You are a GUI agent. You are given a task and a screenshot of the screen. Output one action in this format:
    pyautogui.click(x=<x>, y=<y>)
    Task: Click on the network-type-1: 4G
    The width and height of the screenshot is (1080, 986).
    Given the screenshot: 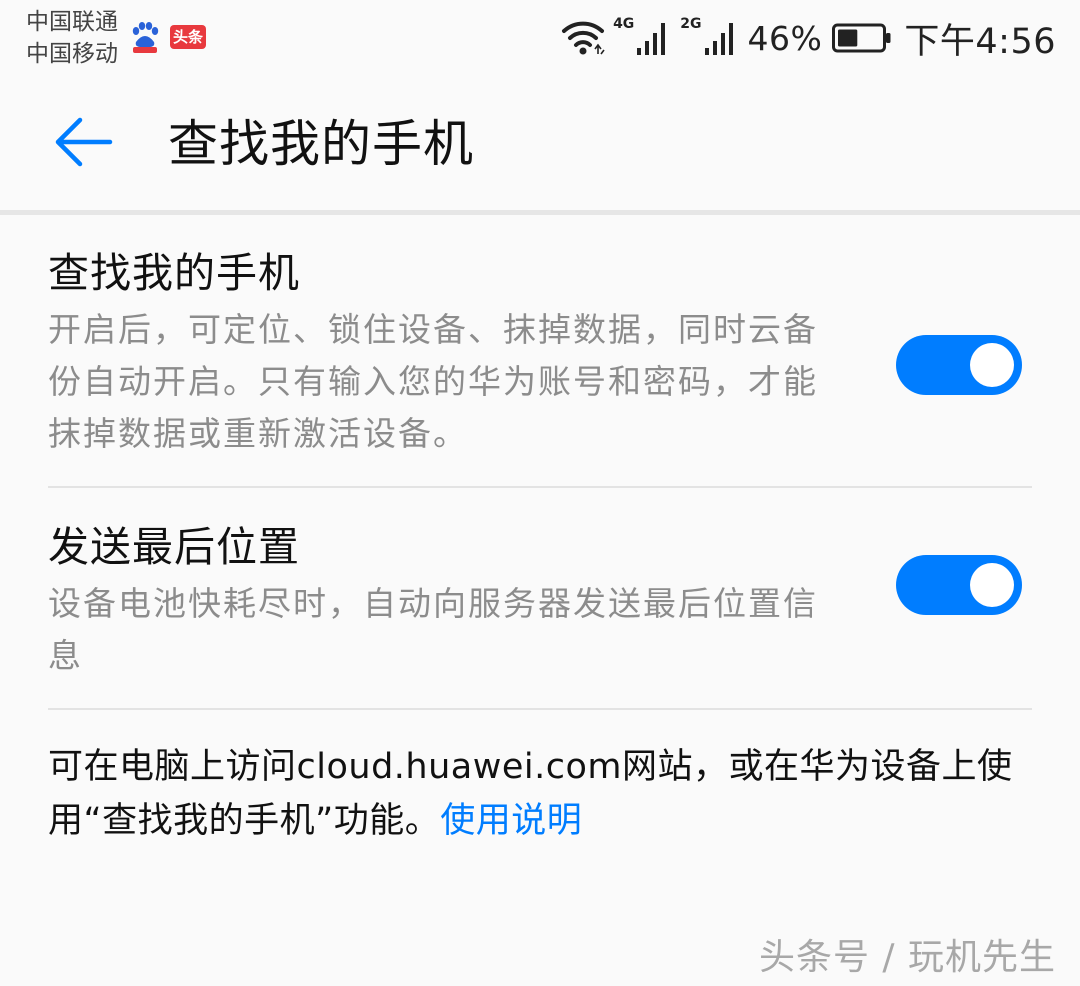 What is the action you would take?
    pyautogui.click(x=624, y=24)
    